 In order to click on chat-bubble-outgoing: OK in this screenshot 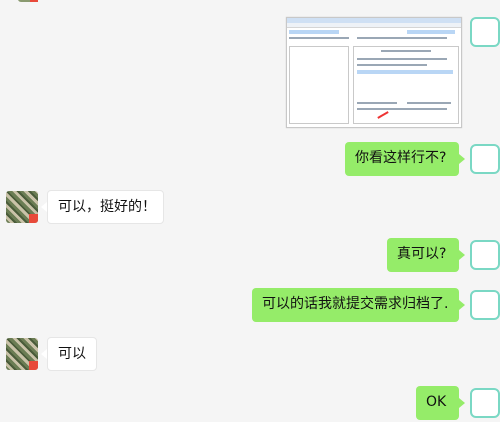, I will do `click(437, 403)`.